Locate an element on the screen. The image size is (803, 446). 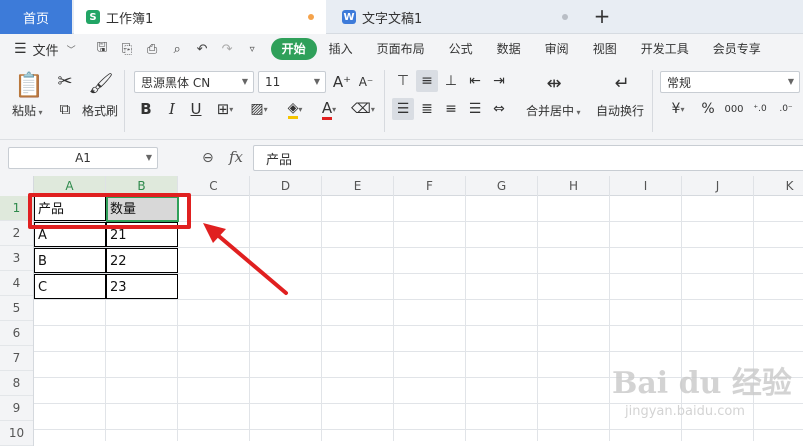
column-header: I is located at coordinates (646, 186).